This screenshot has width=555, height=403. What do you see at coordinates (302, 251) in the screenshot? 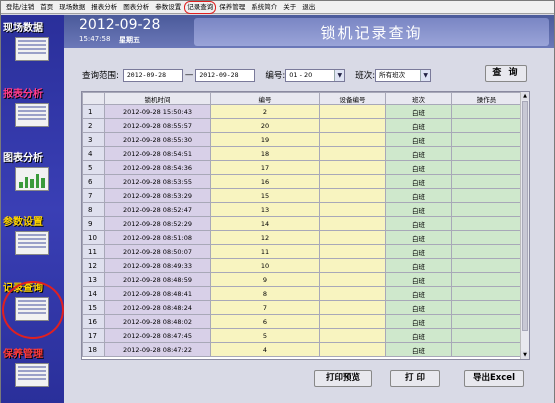
I see `table-row: 11 2012-09-28 08:50:07 11 白班` at bounding box center [302, 251].